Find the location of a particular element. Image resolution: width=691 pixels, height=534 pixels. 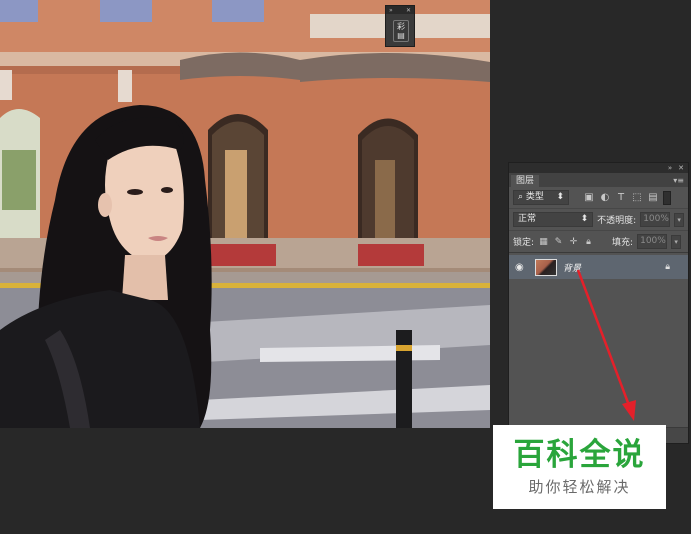

blend-opacity-row: 正常 ⬍ 不透明度: 100% ▾ is located at coordinates (598, 220).